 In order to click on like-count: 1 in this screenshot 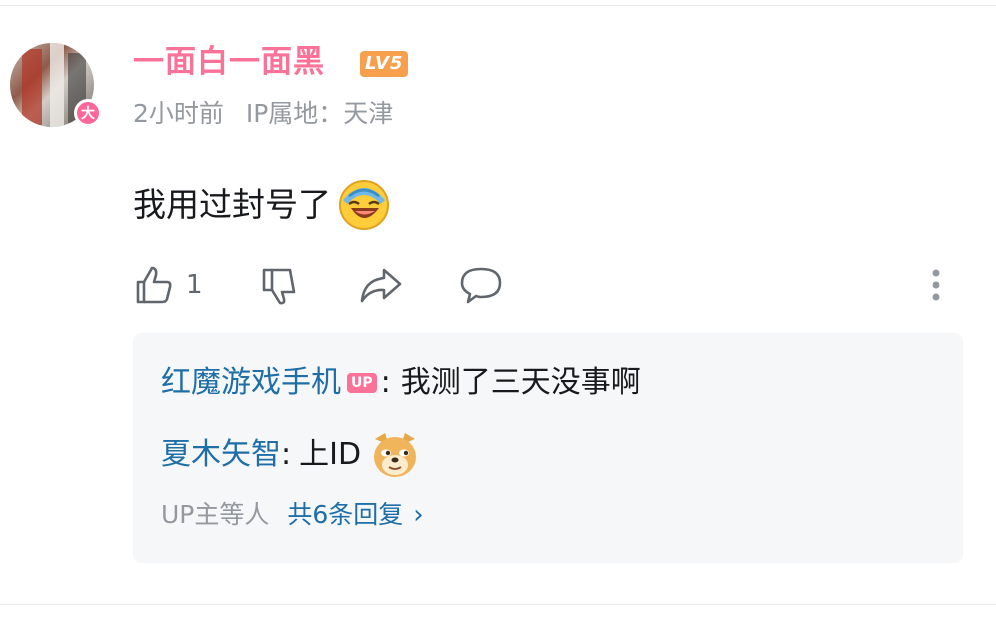, I will do `click(194, 285)`.